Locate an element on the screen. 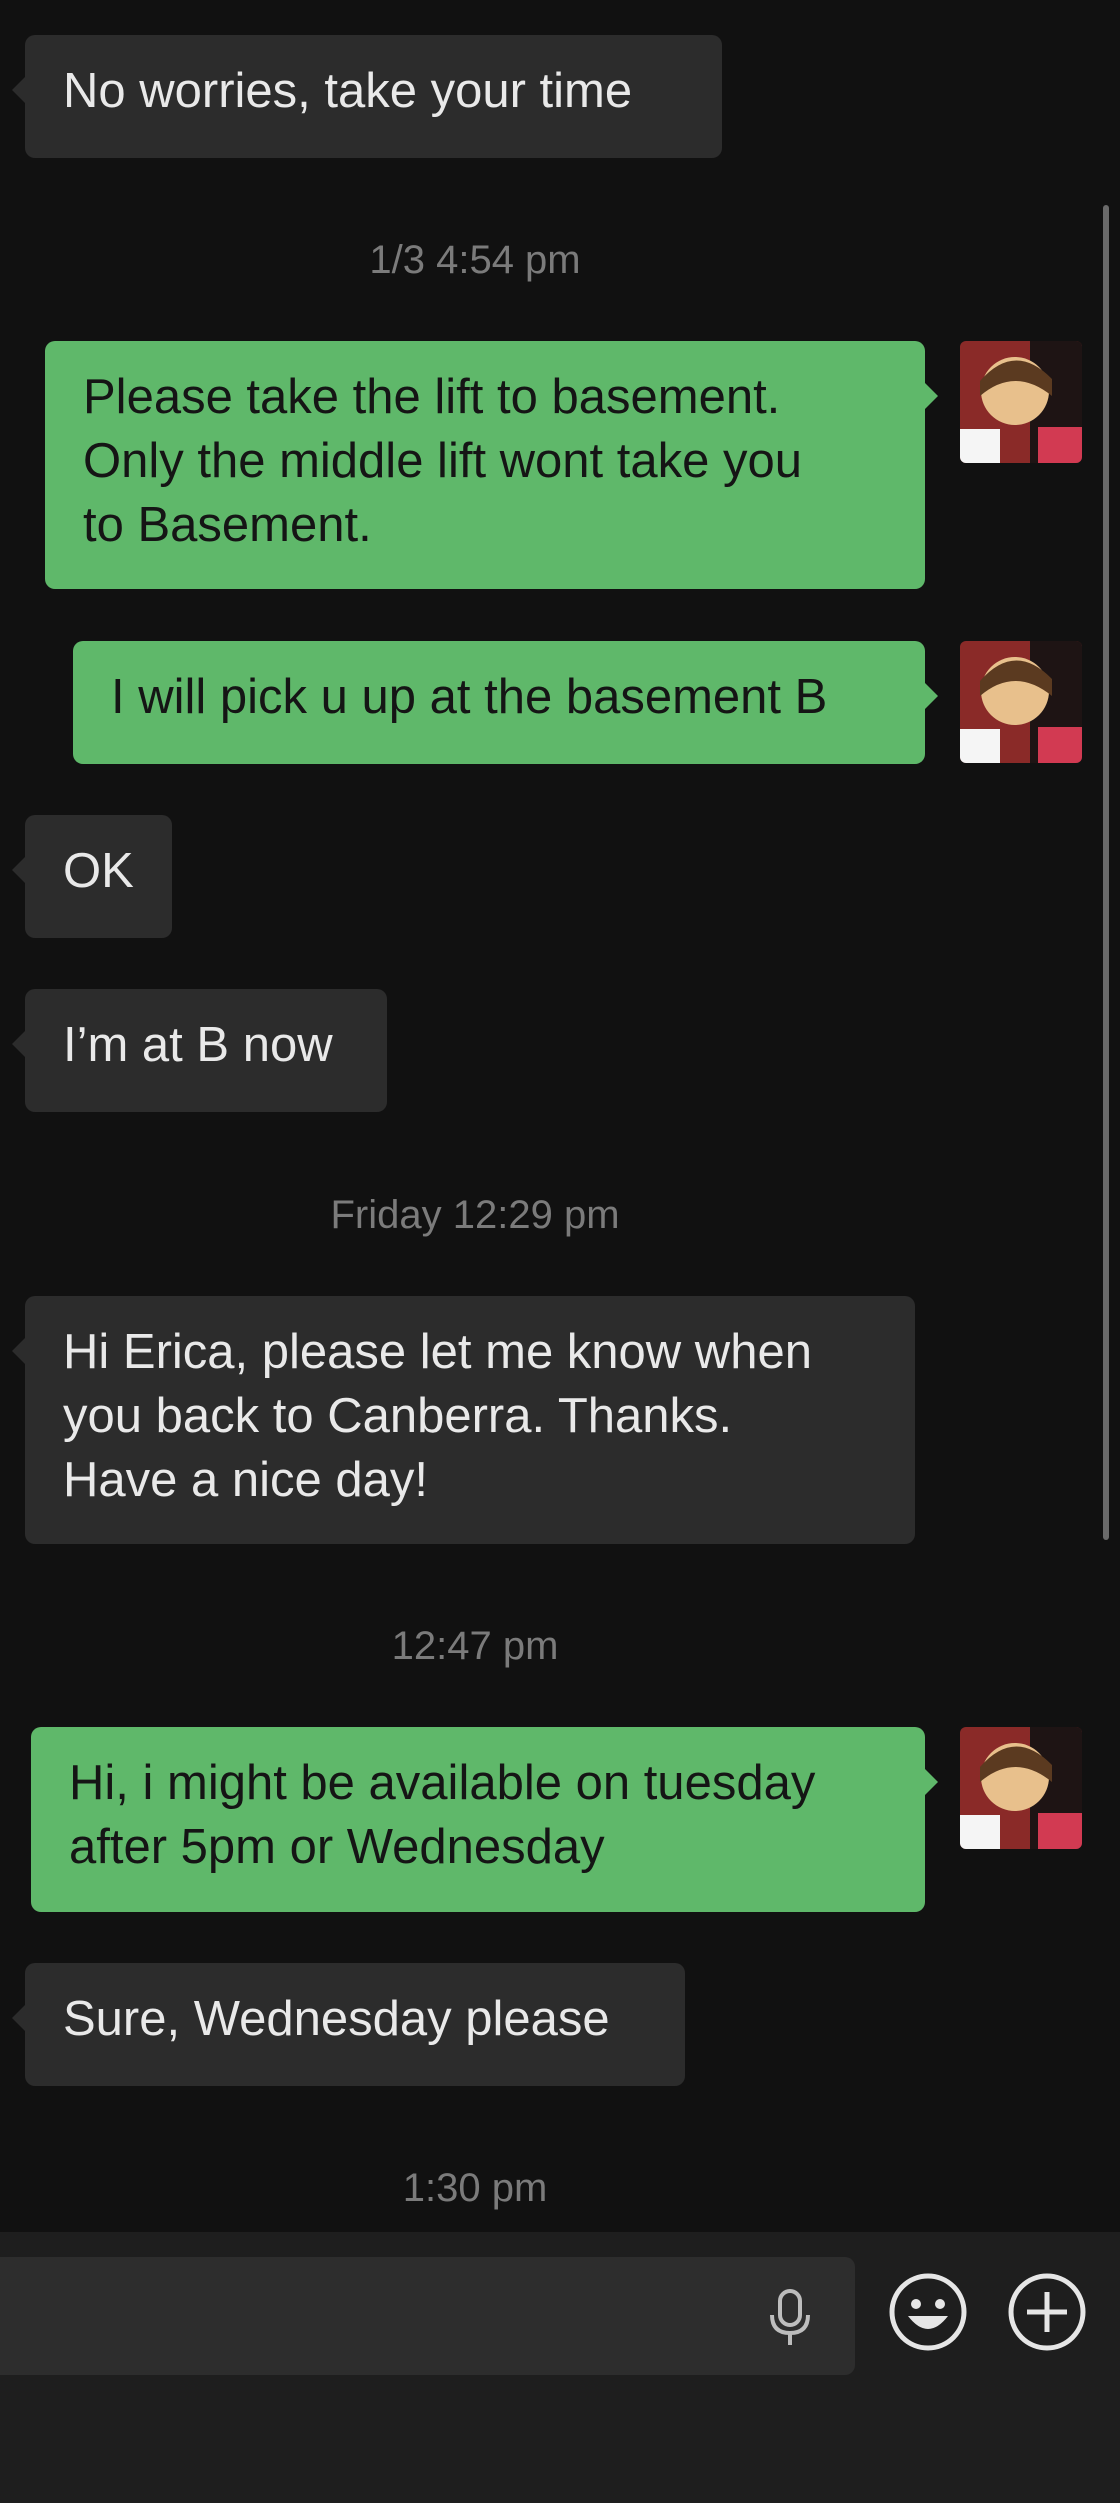 The image size is (1120, 2503). microphone-icon is located at coordinates (790, 2317).